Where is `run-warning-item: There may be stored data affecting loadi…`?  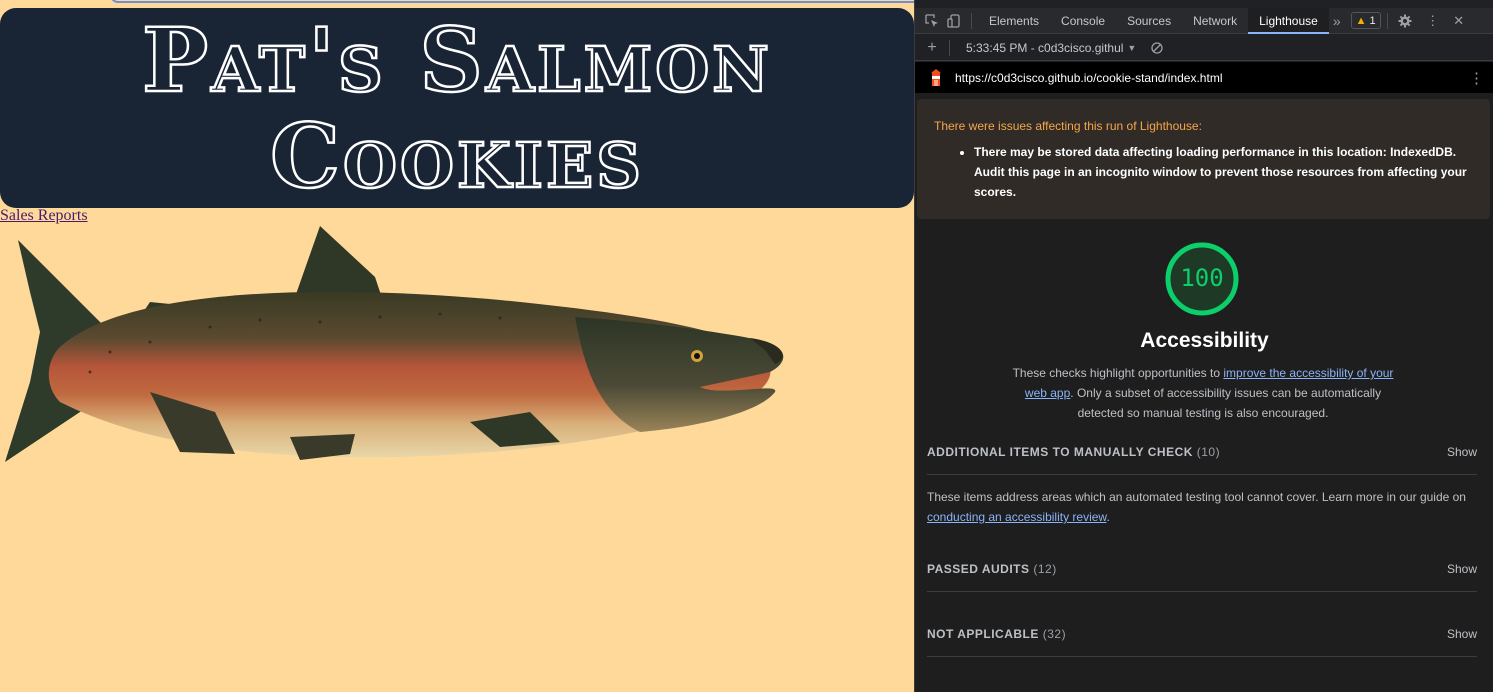 run-warning-item: There may be stored data affecting loadi… is located at coordinates (1223, 172).